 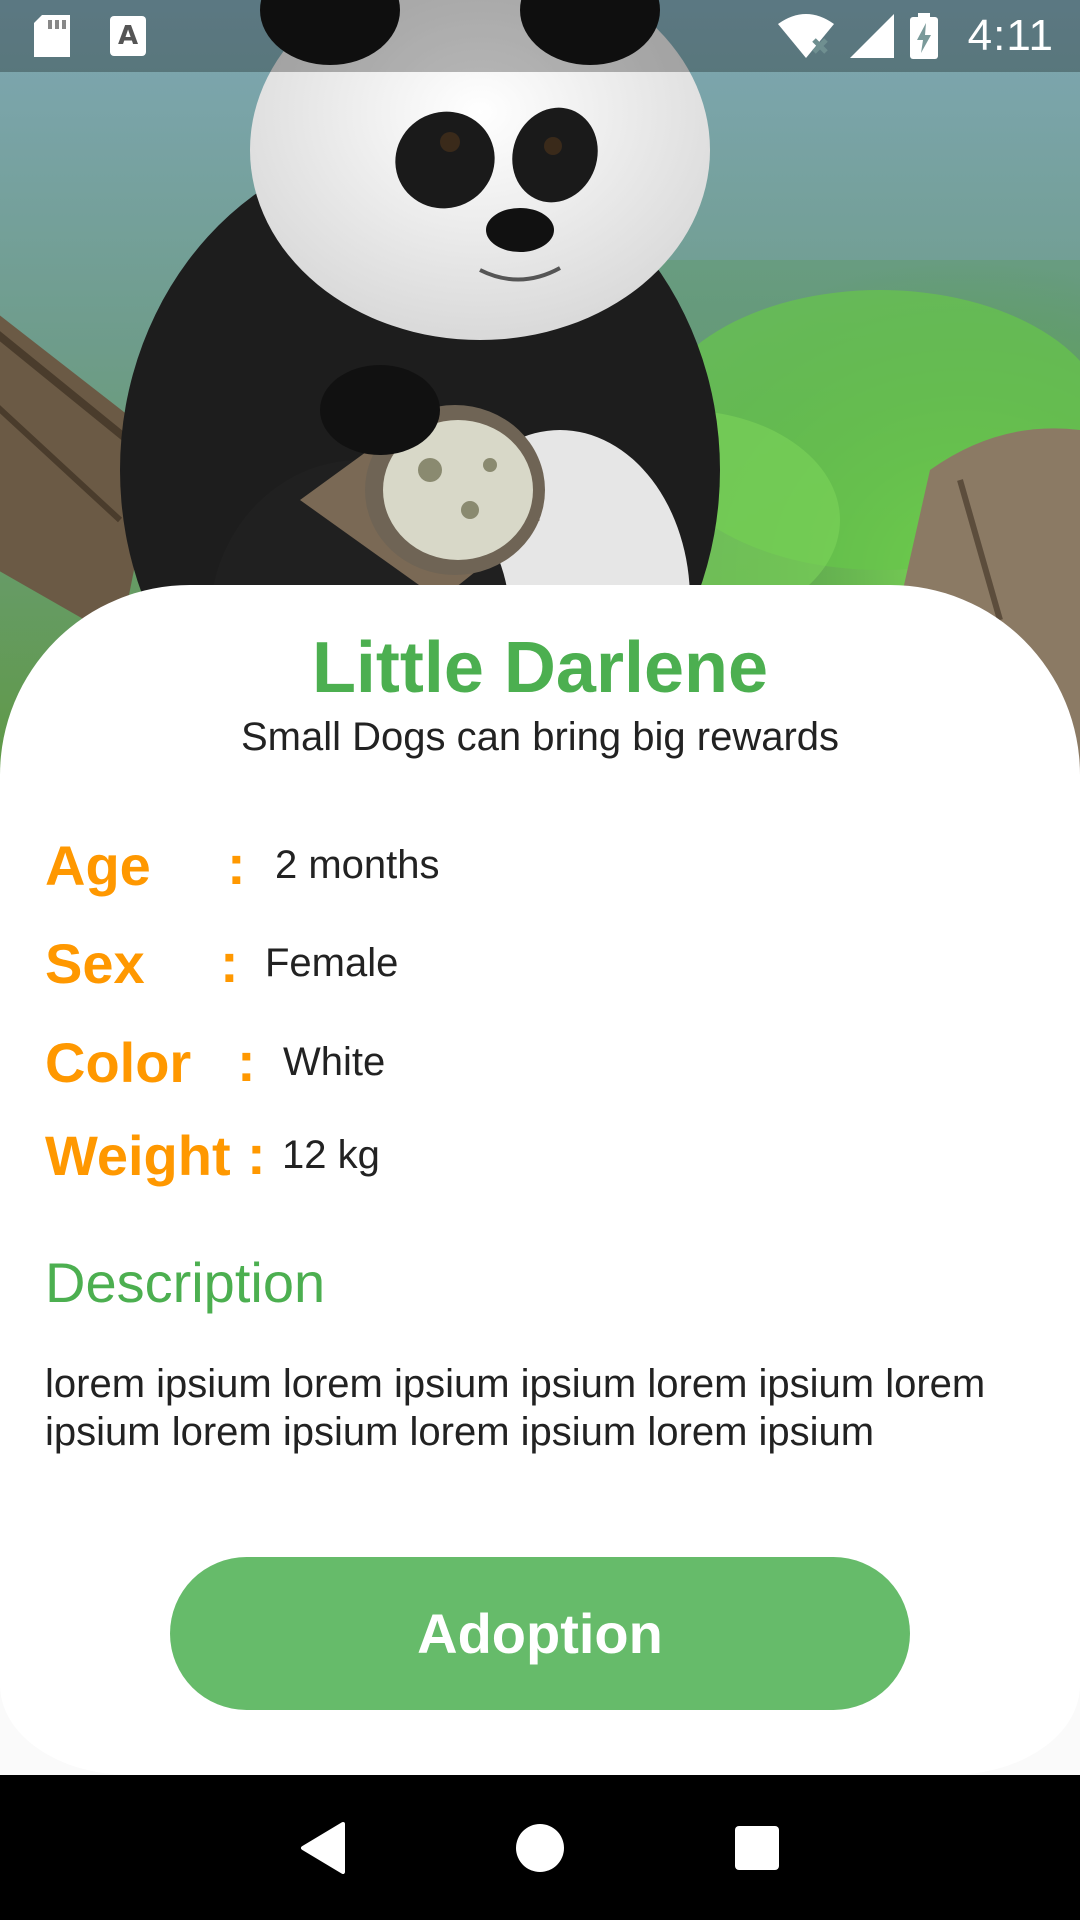 I want to click on back-icon, so click(x=323, y=1847).